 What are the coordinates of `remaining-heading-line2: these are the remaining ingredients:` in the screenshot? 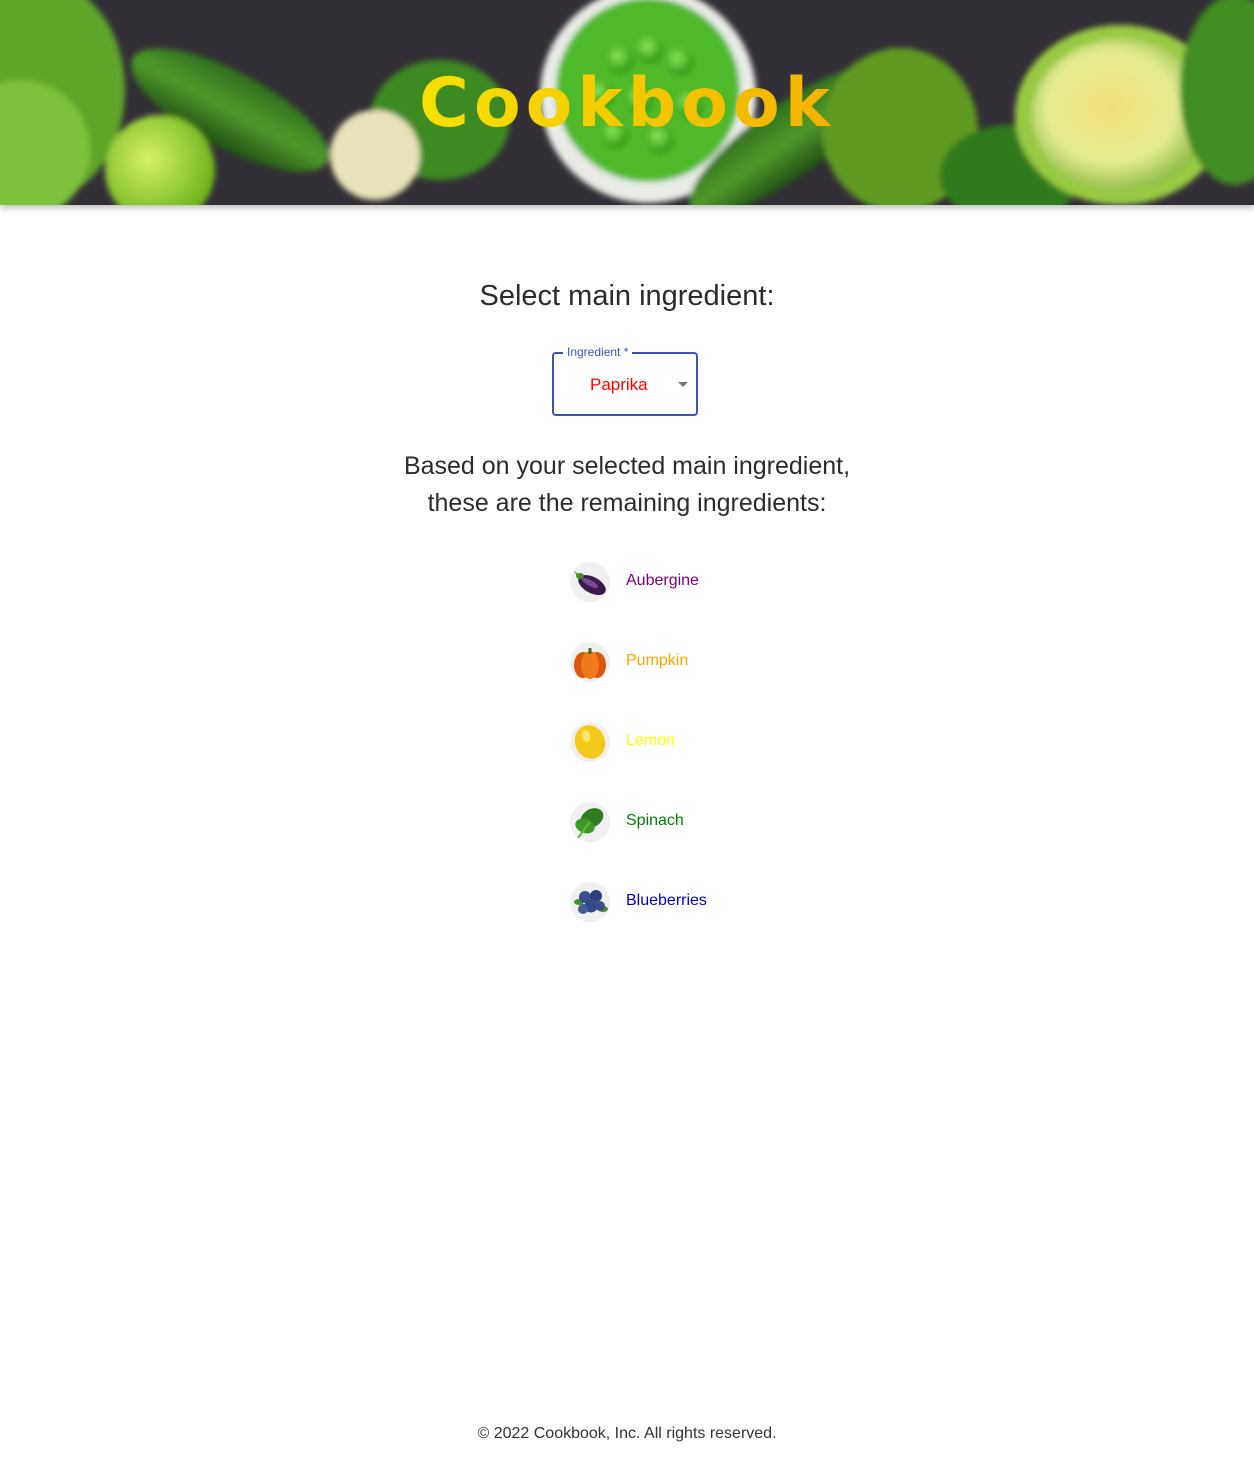 It's located at (627, 503).